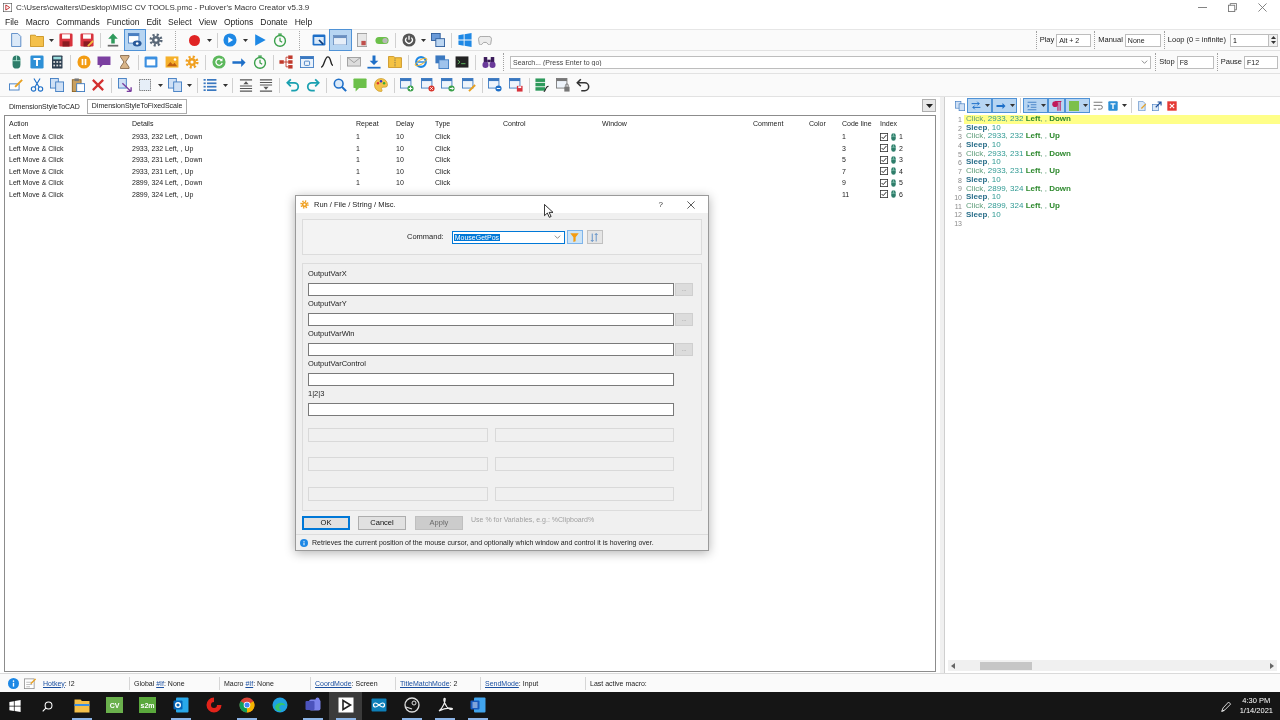 The height and width of the screenshot is (720, 1280). What do you see at coordinates (488, 62) in the screenshot?
I see `binoculars-icon` at bounding box center [488, 62].